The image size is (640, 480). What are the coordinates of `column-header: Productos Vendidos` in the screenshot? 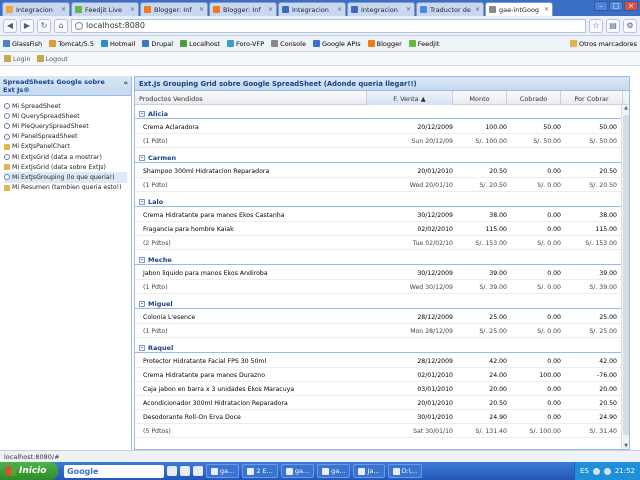 It's located at (251, 98).